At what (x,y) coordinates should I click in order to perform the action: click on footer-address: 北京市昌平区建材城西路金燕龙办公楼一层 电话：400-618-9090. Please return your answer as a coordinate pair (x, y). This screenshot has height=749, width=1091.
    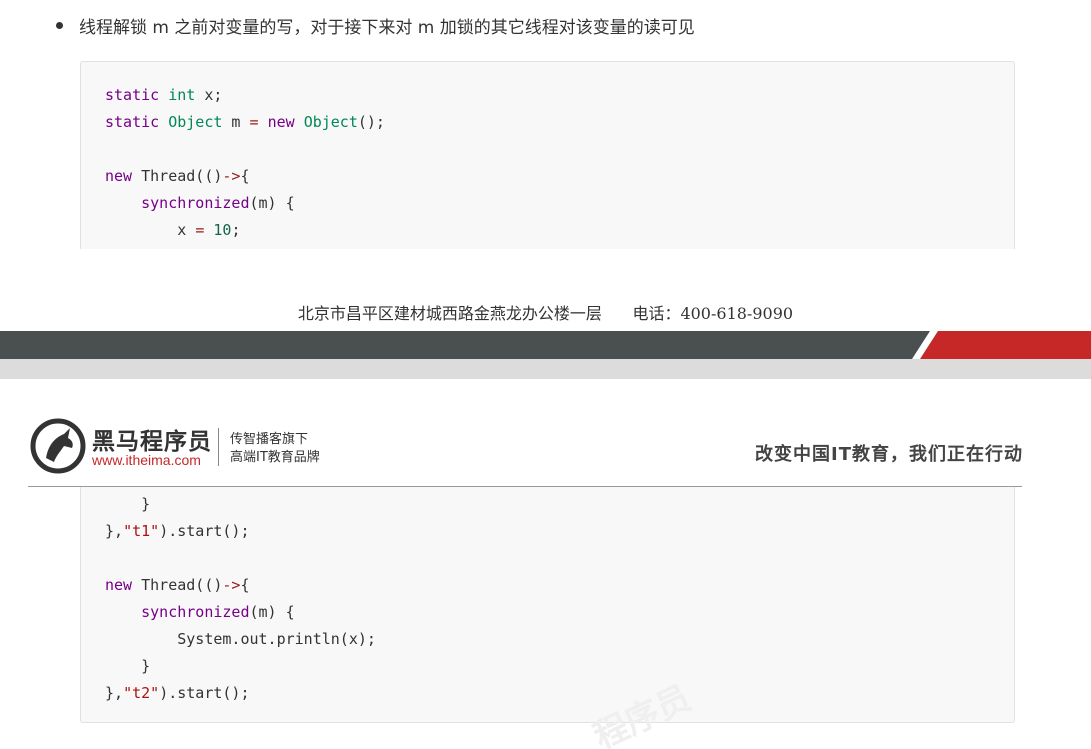
    Looking at the image, I should click on (545, 313).